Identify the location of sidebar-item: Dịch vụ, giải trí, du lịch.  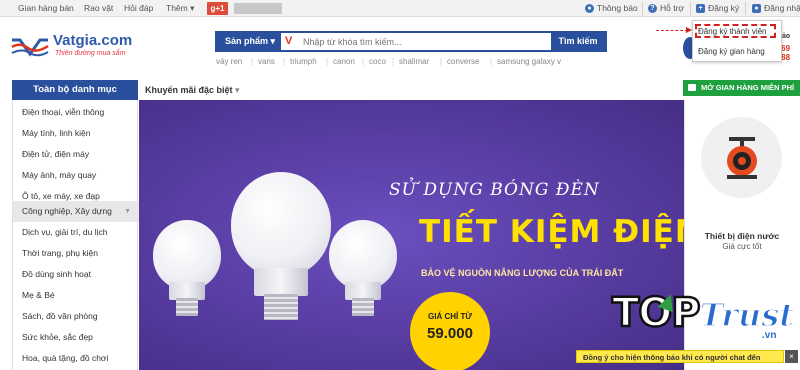
(76, 232).